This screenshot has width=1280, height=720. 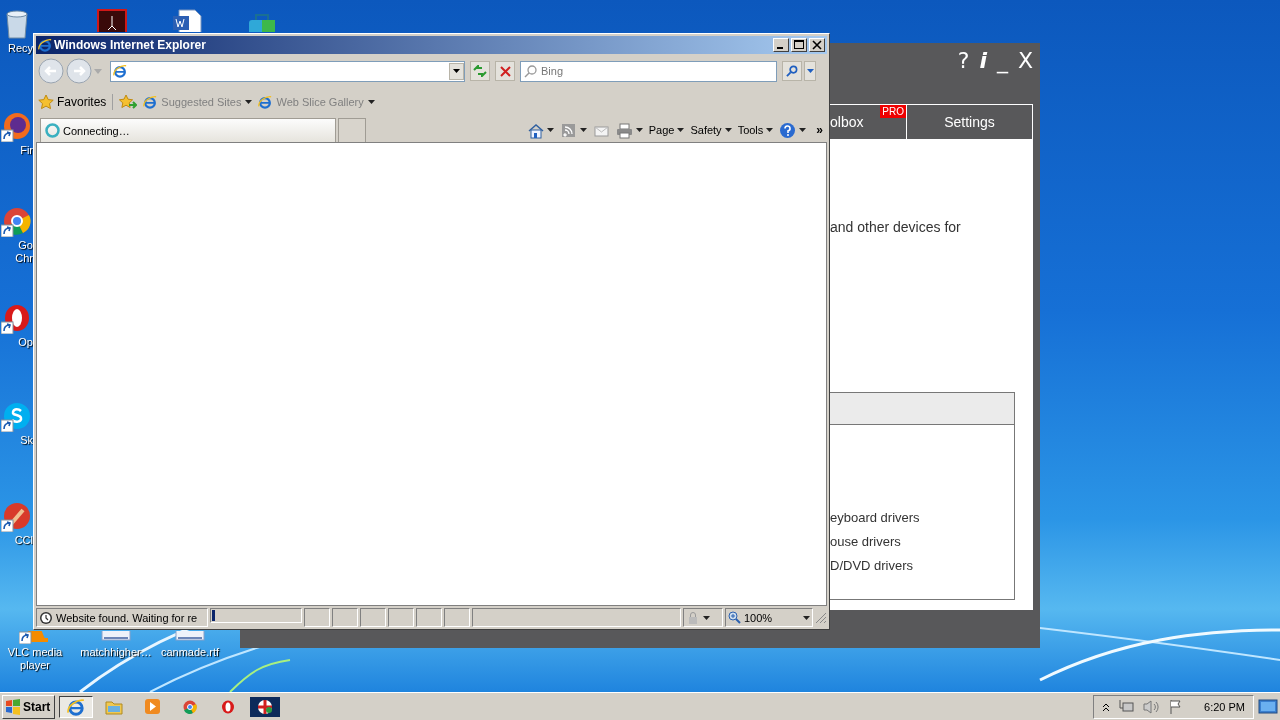 What do you see at coordinates (17, 416) in the screenshot?
I see `chat-icon` at bounding box center [17, 416].